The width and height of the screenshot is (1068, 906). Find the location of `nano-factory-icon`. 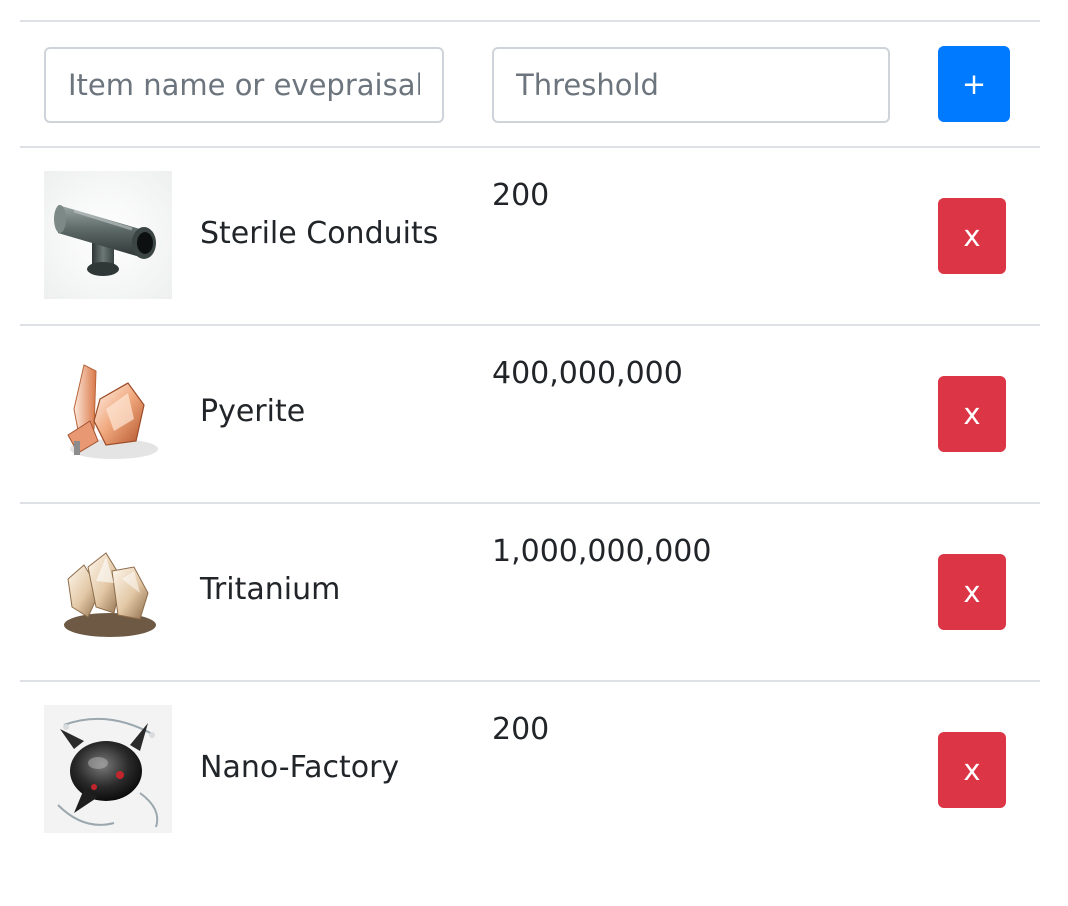

nano-factory-icon is located at coordinates (108, 769).